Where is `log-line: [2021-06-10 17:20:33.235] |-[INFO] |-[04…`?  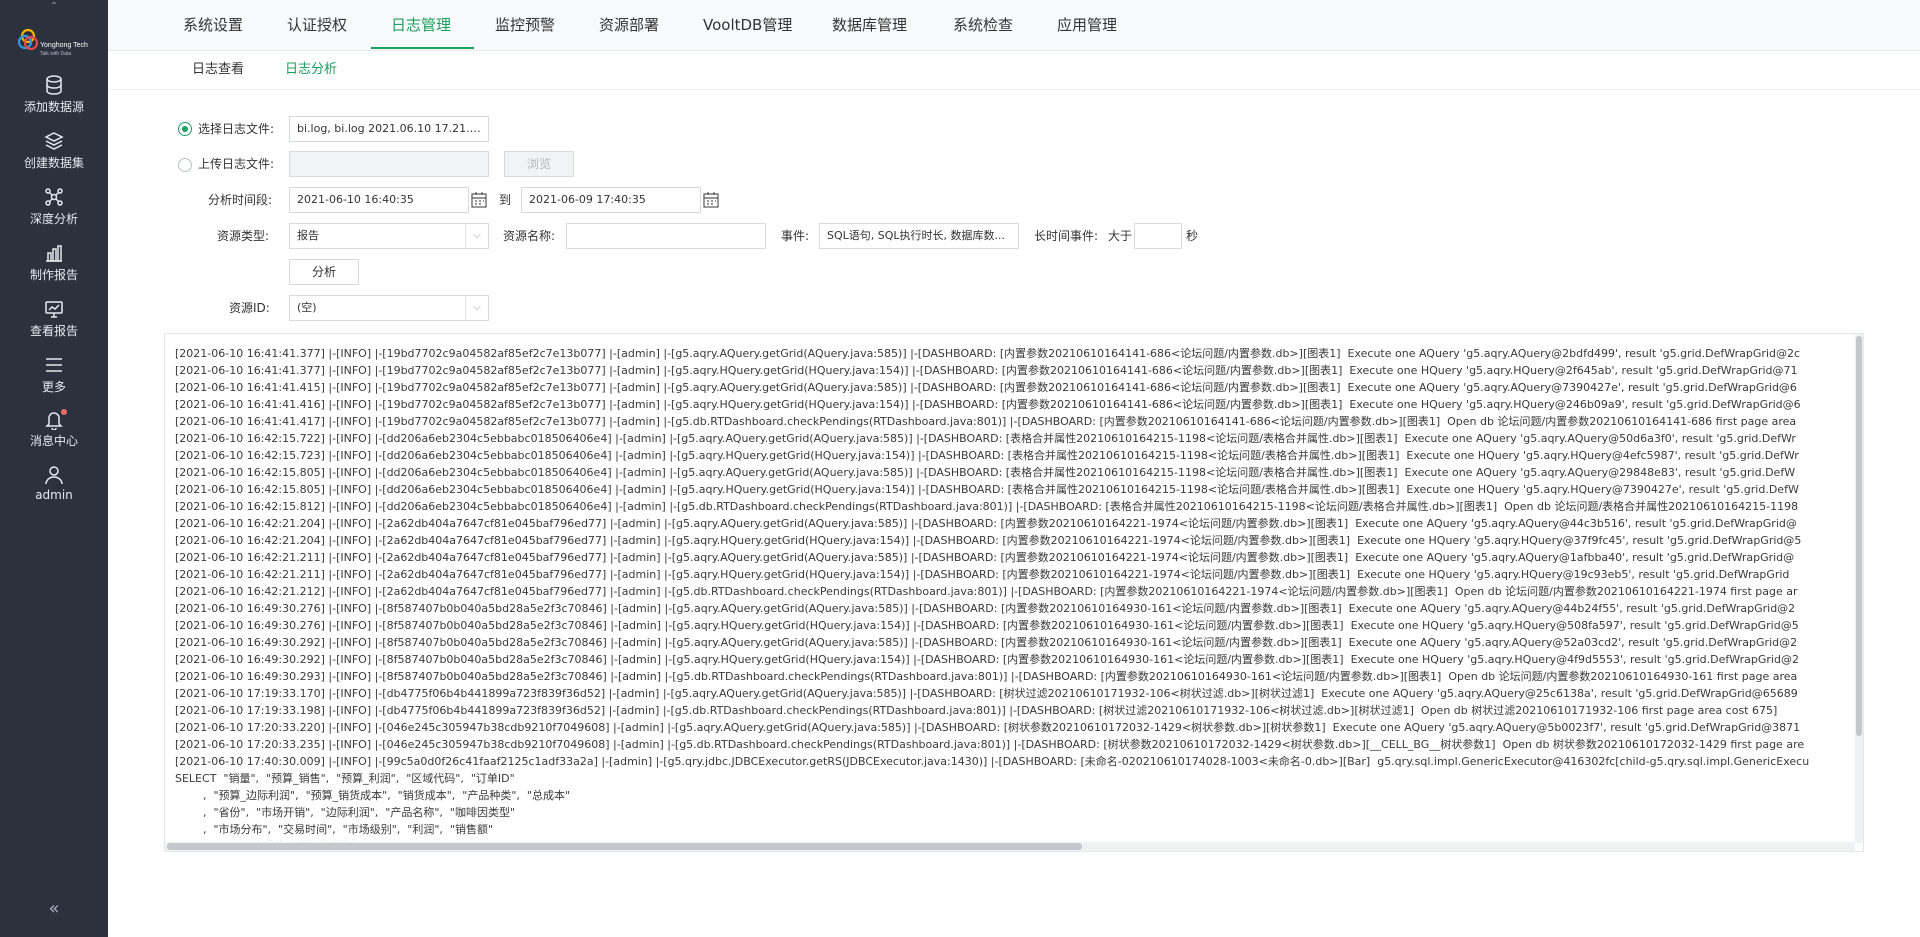
log-line: [2021-06-10 17:20:33.235] |-[INFO] |-[04… is located at coordinates (990, 744).